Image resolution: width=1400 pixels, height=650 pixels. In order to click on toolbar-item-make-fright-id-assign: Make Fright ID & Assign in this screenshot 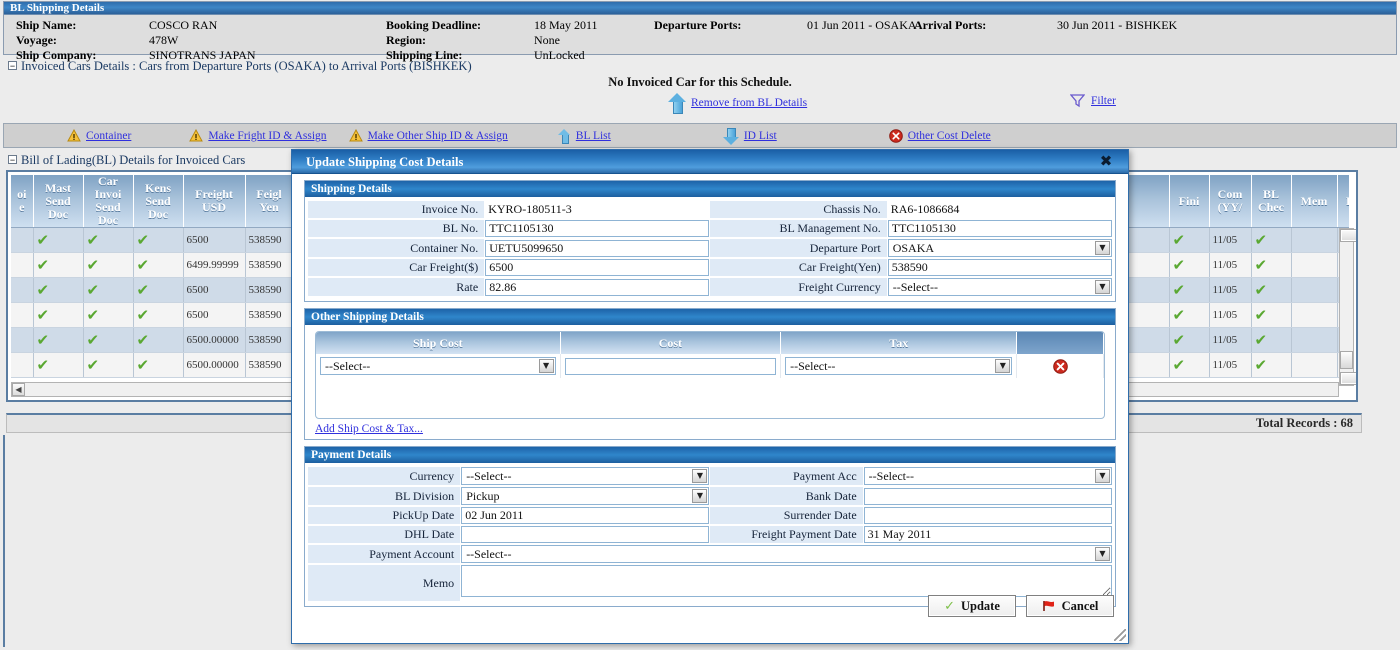, I will do `click(258, 135)`.